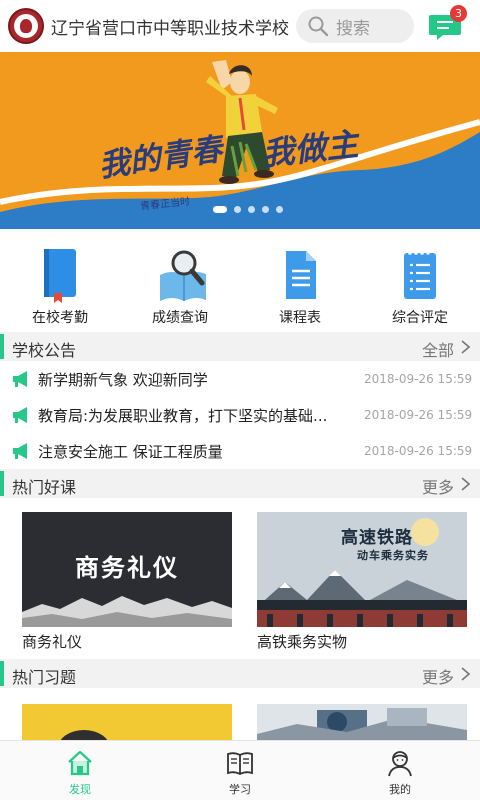  I want to click on search-placeholder: 搜索, so click(353, 28).